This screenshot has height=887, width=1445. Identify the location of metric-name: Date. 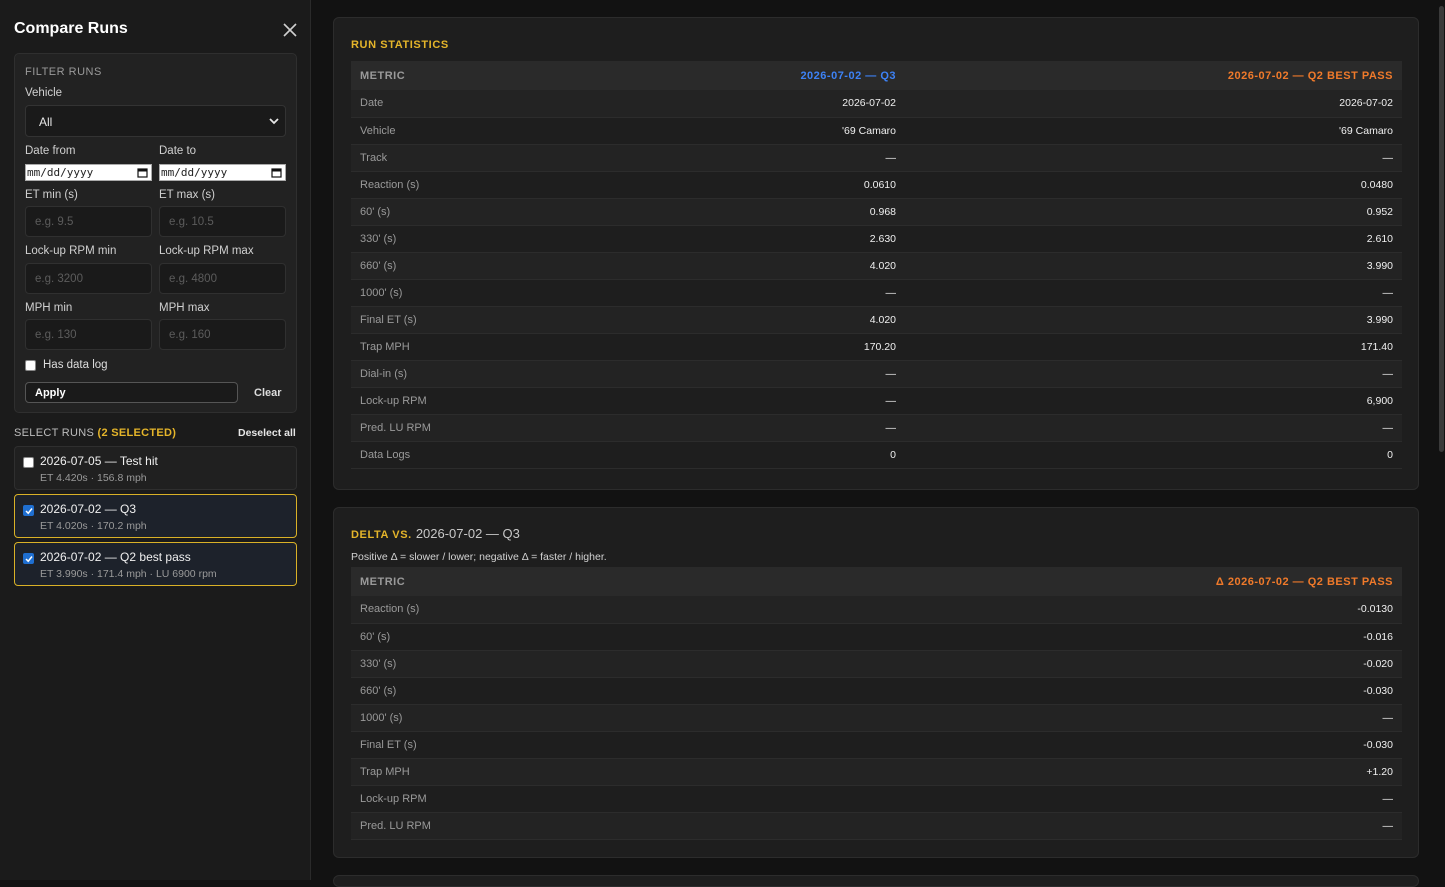
(451, 104).